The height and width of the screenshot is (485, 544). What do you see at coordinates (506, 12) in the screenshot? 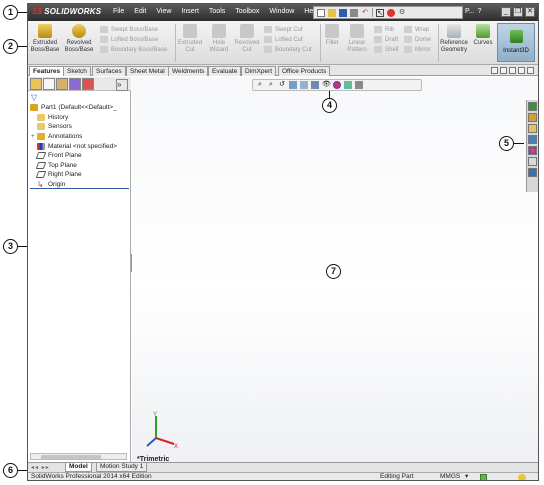
I see `minimize-button: _` at bounding box center [506, 12].